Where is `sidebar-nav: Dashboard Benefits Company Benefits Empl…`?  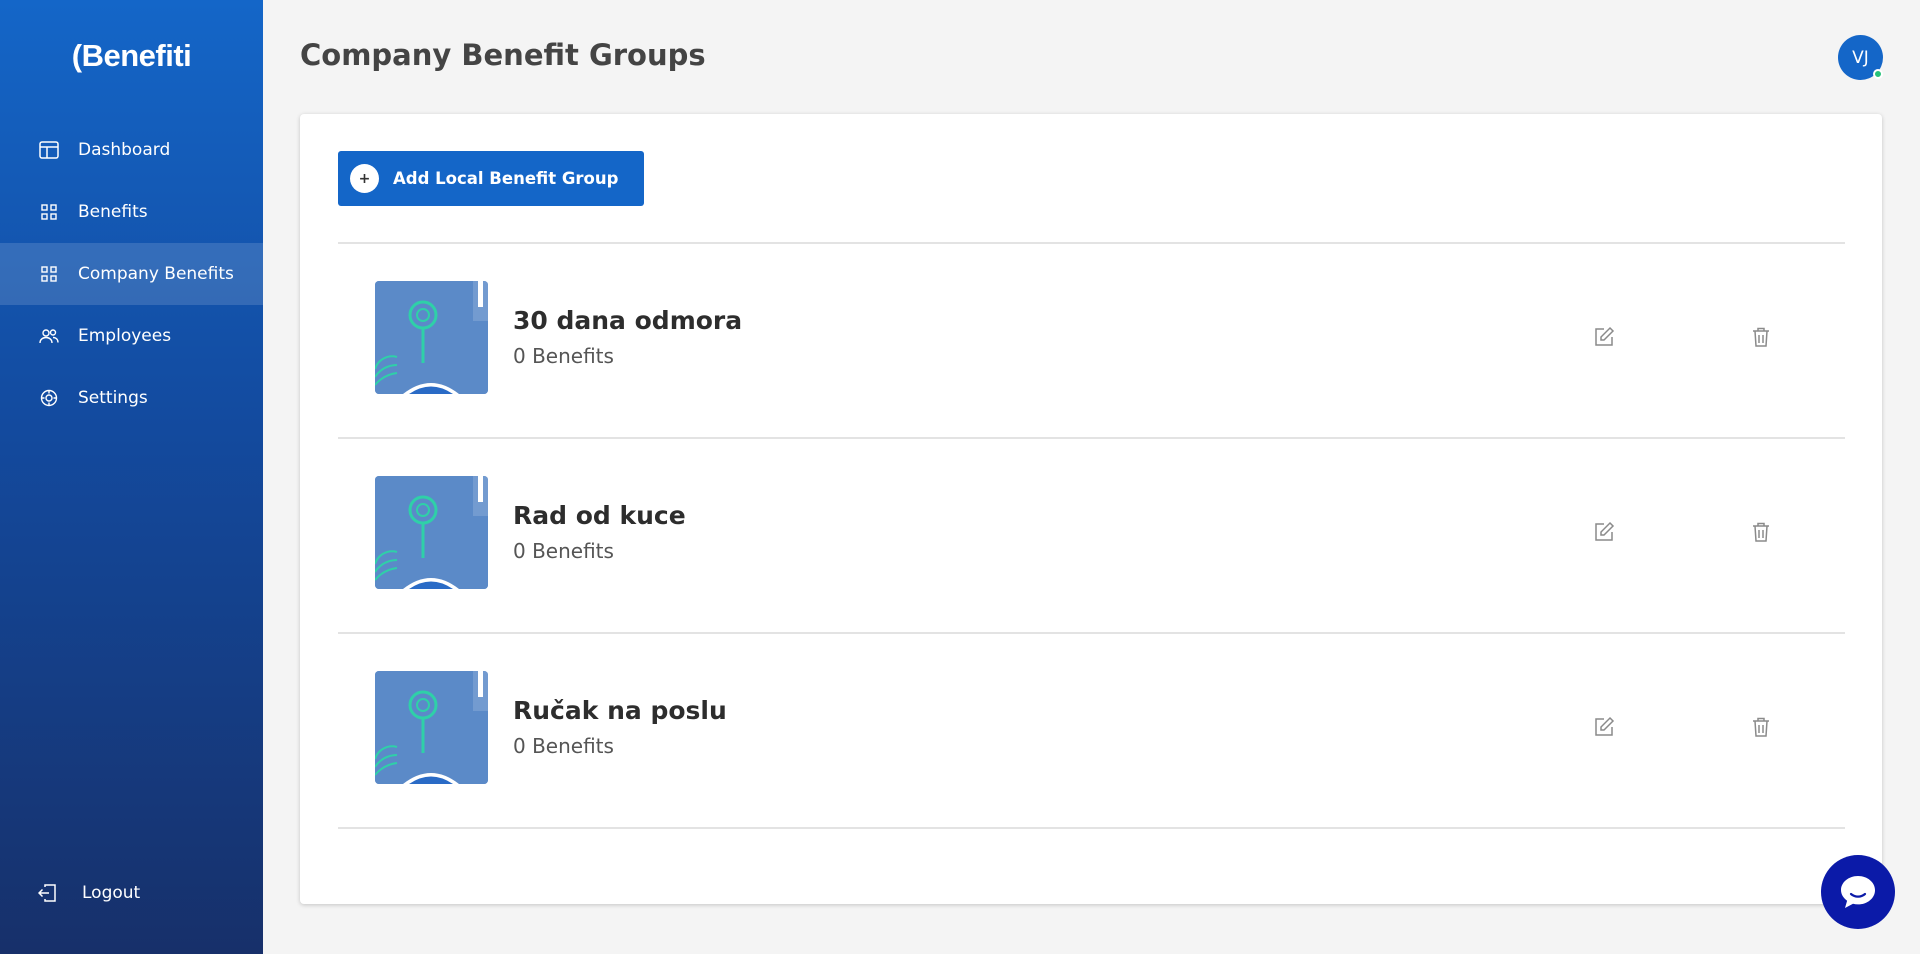
sidebar-nav: Dashboard Benefits Company Benefits Empl… is located at coordinates (131, 274).